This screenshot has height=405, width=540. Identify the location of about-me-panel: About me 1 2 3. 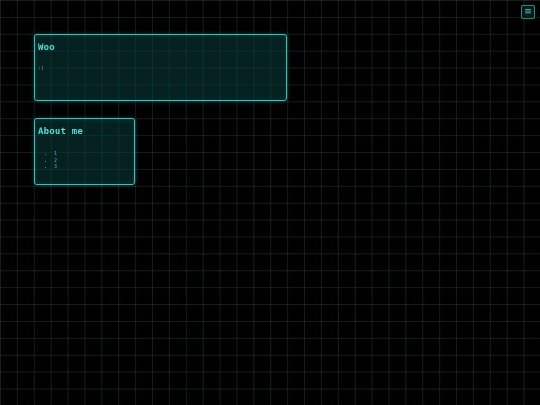
(84, 151).